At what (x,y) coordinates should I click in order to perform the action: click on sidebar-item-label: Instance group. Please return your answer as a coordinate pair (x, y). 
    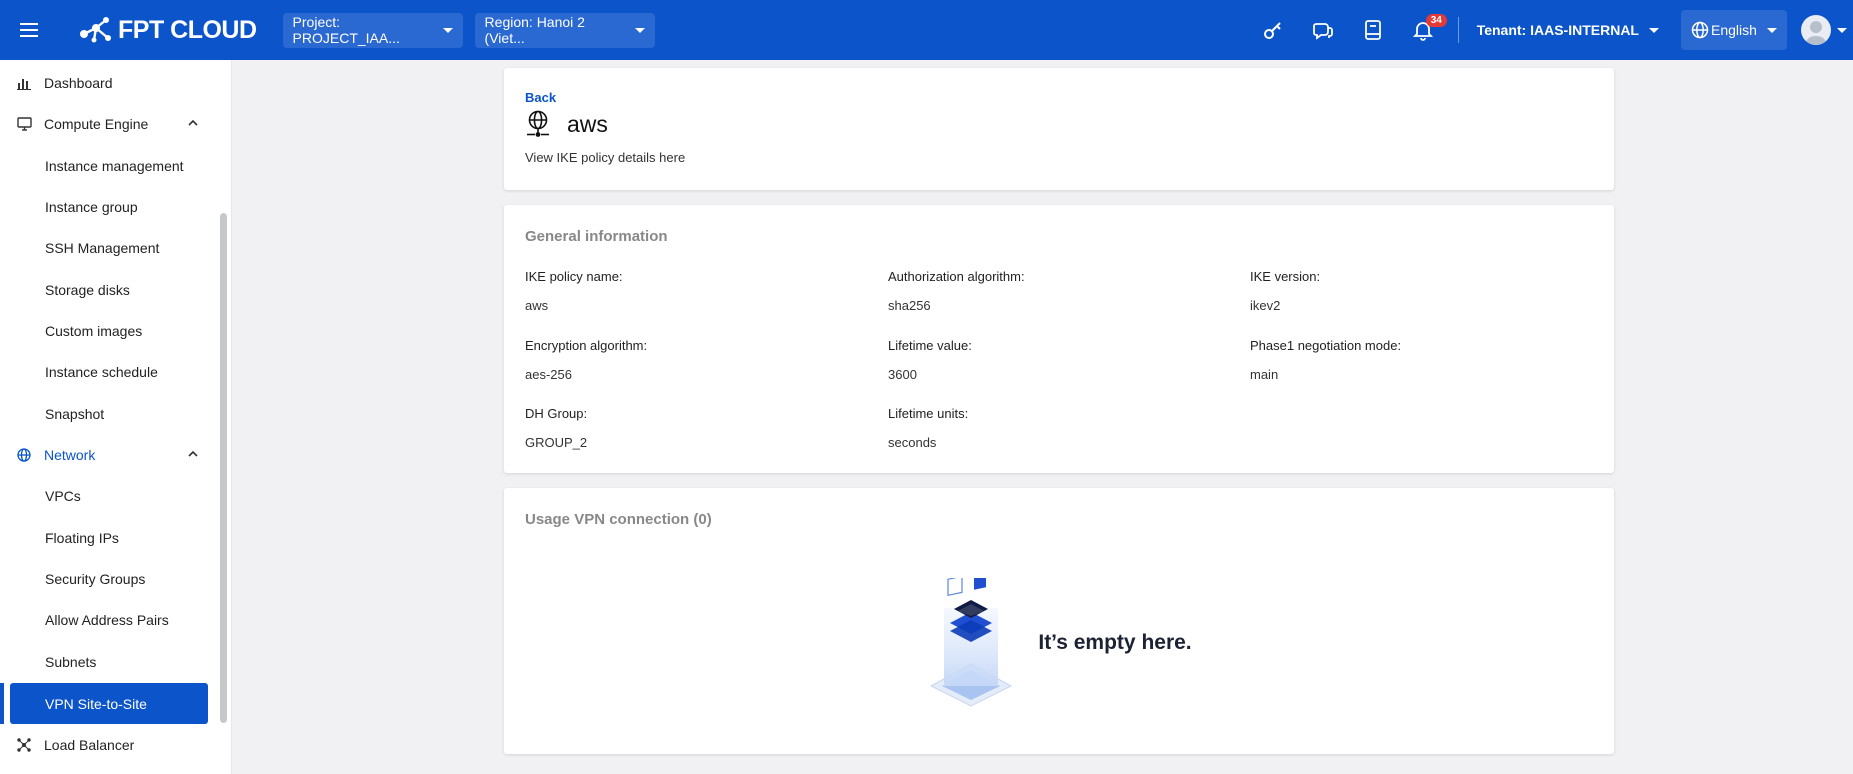
    Looking at the image, I should click on (91, 206).